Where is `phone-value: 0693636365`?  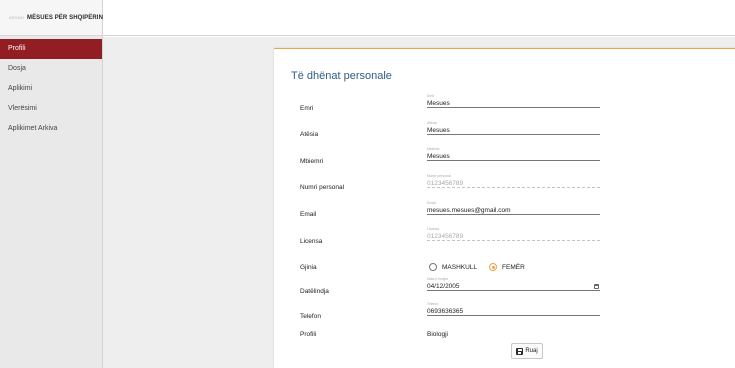
phone-value: 0693636365 is located at coordinates (513, 311).